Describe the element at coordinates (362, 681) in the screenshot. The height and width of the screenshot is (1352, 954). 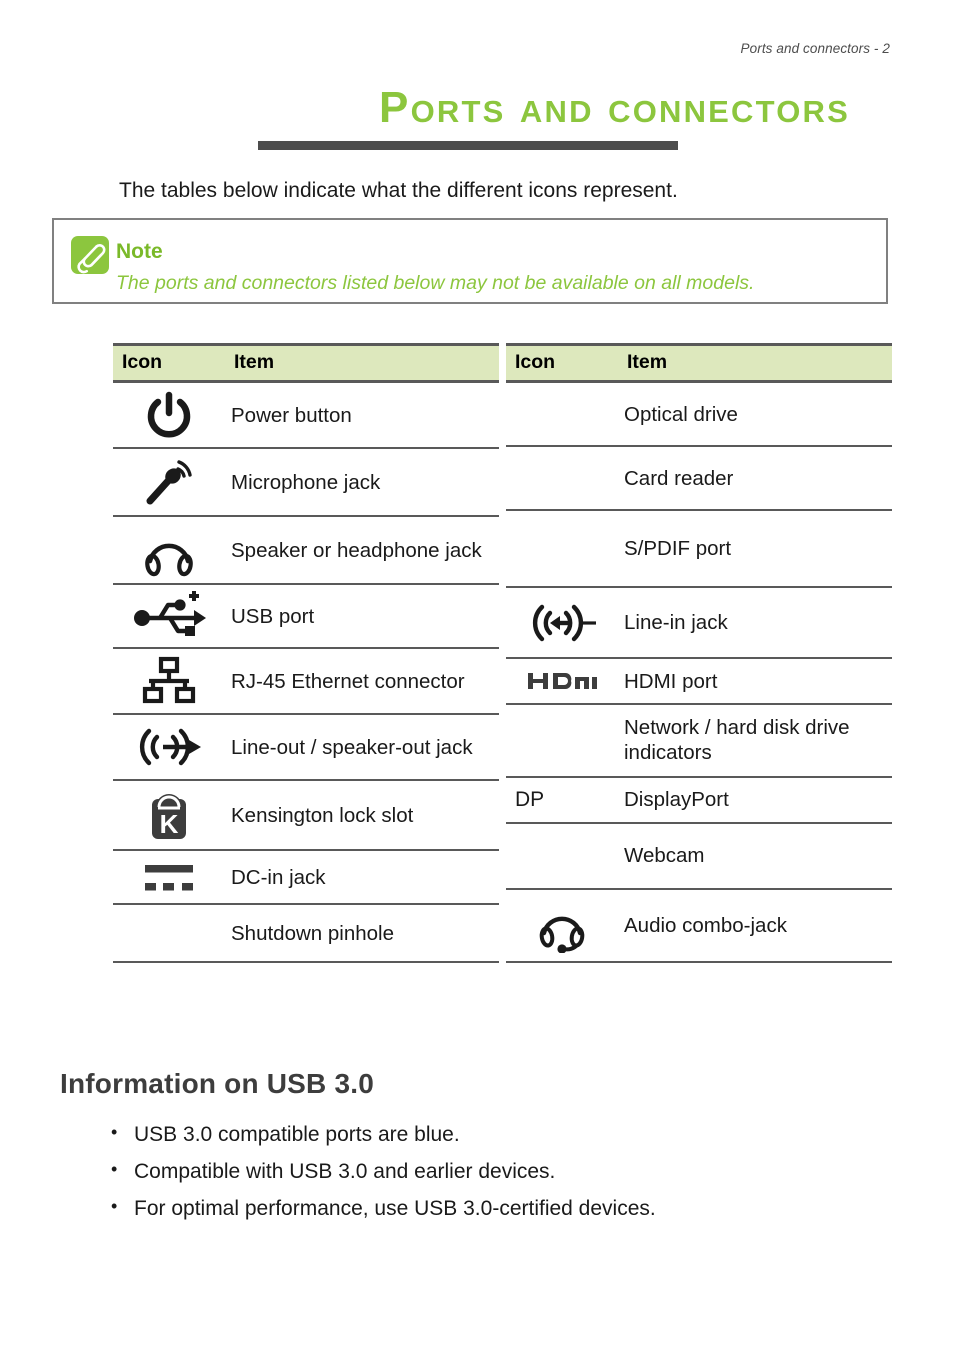
I see `item-label: RJ-45 Ethernet connector` at that location.